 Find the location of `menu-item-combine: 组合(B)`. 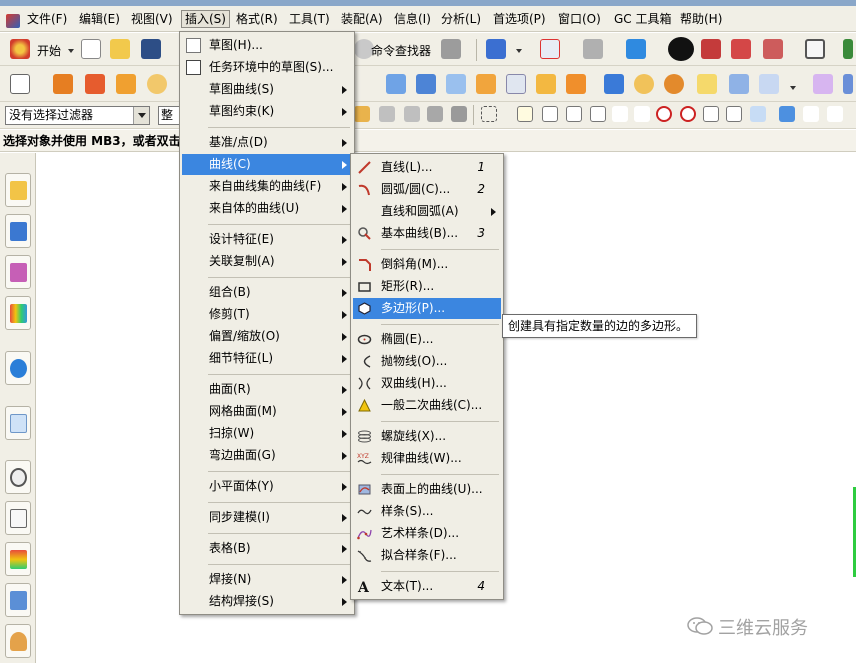

menu-item-combine: 组合(B) is located at coordinates (267, 292).